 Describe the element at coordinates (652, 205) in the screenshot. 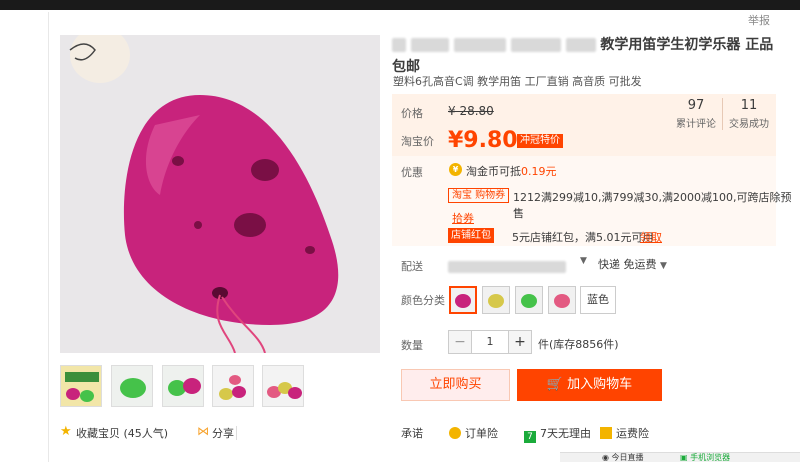

I see `coupon-text: 1212满299减10,满799减30,满2000减100,可跨店除预售` at that location.